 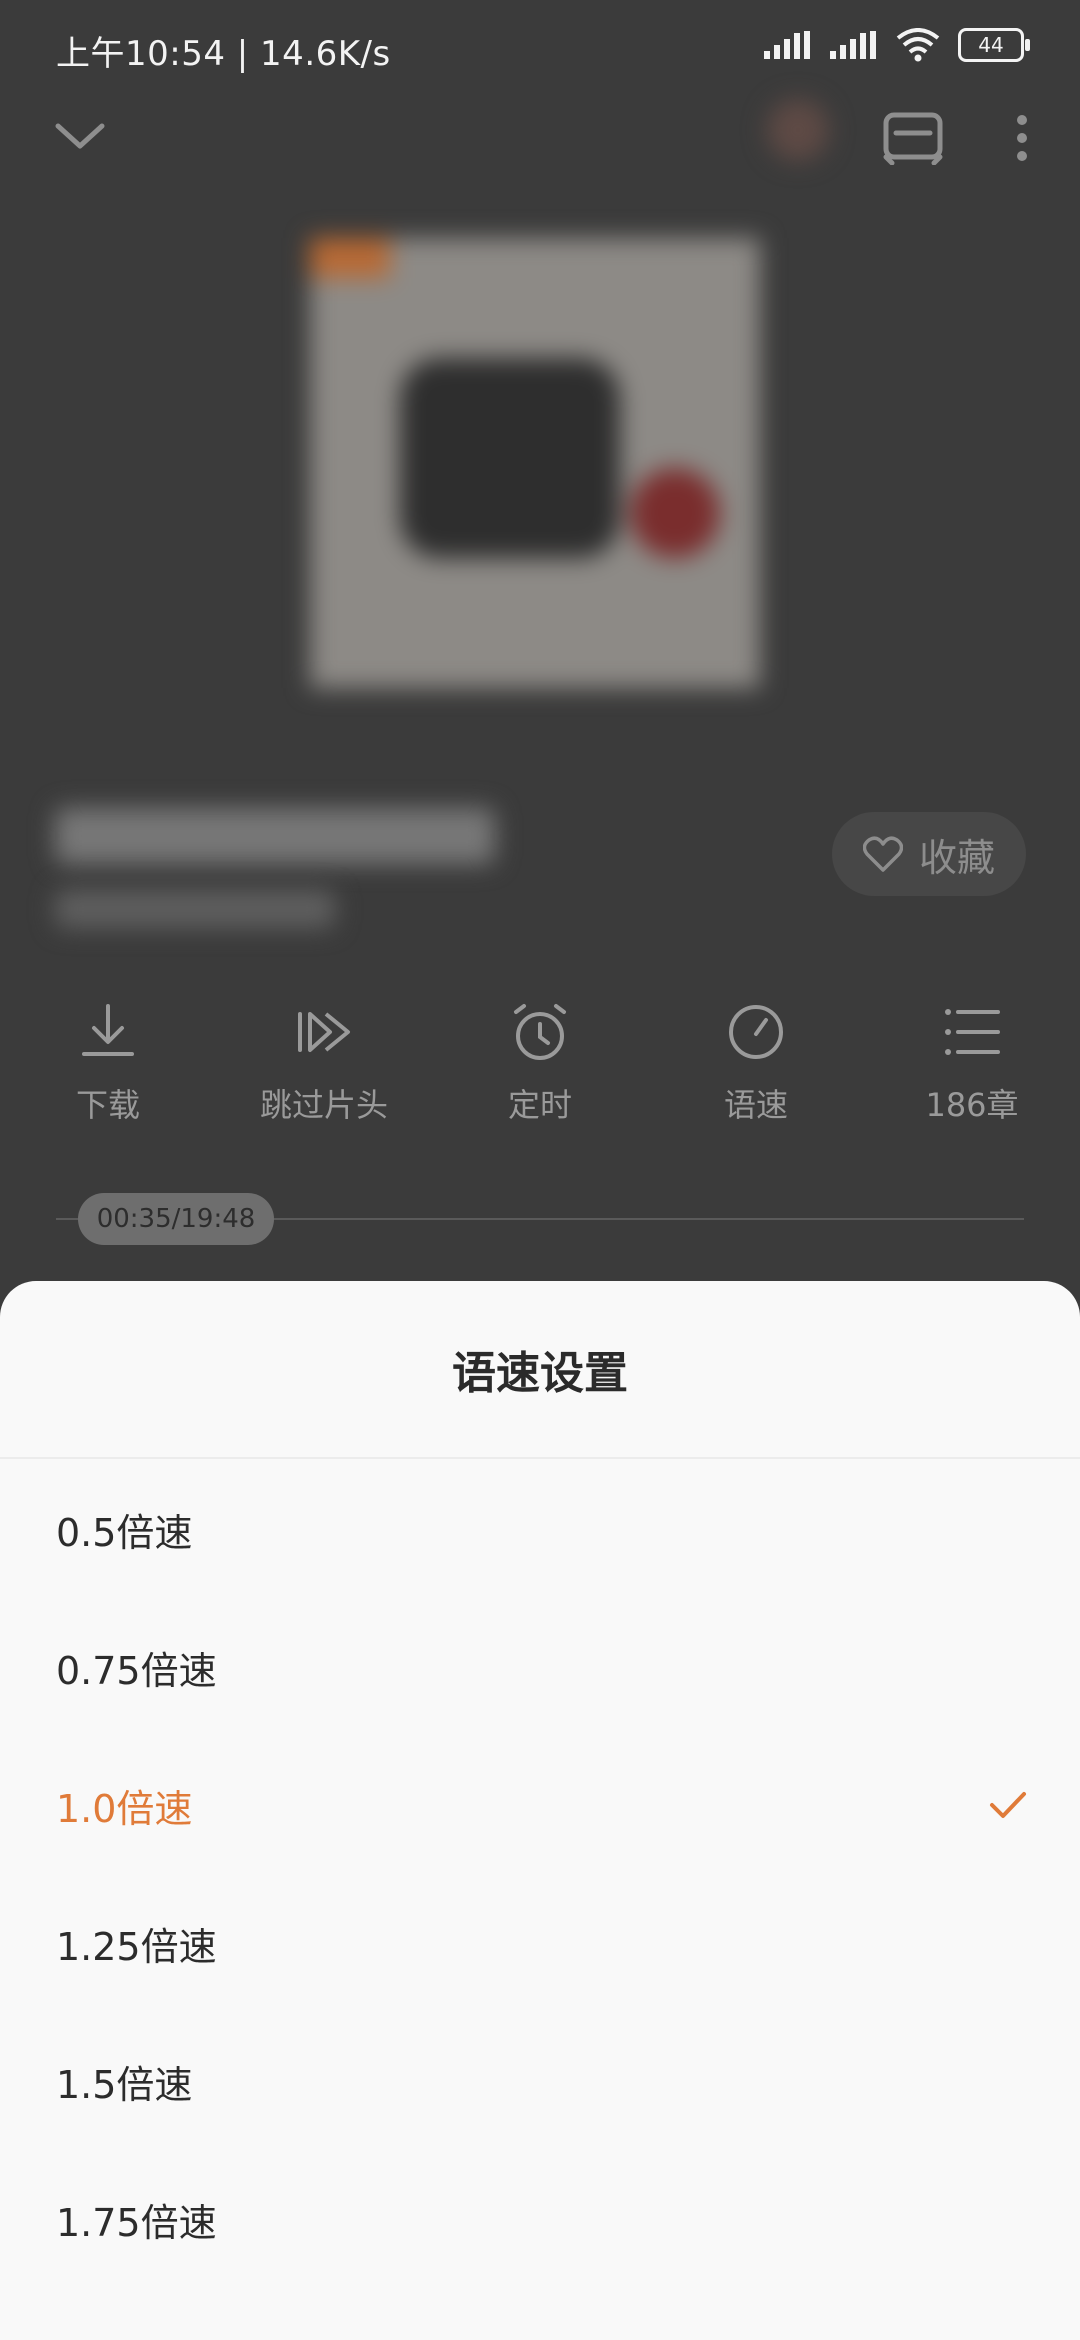 I want to click on skip-intro-label: 跳过片头, so click(x=323, y=1105).